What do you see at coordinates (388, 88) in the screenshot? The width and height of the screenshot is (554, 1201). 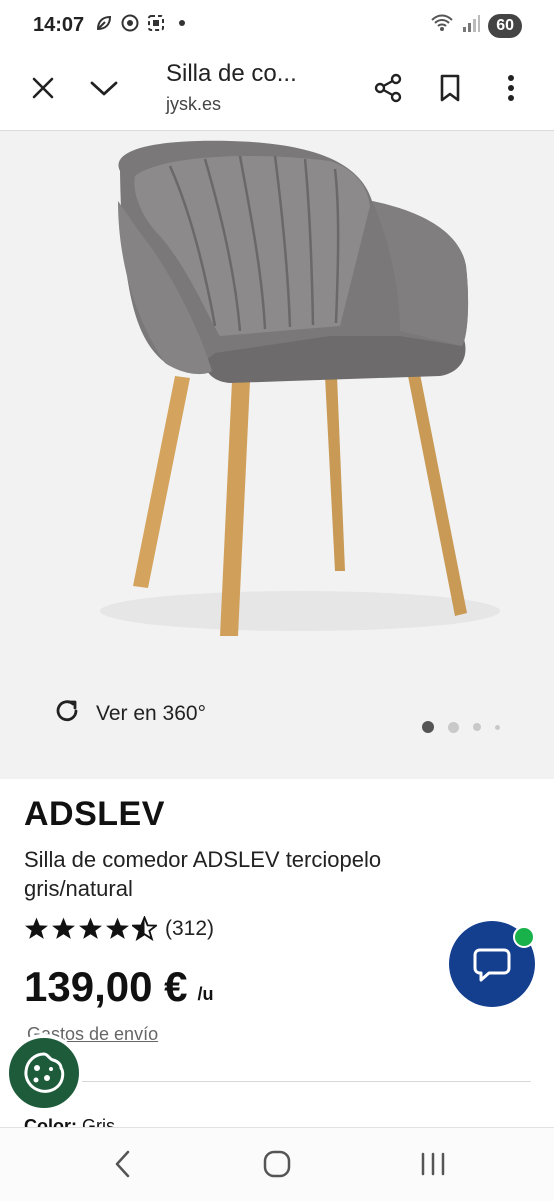 I see `share-icon` at bounding box center [388, 88].